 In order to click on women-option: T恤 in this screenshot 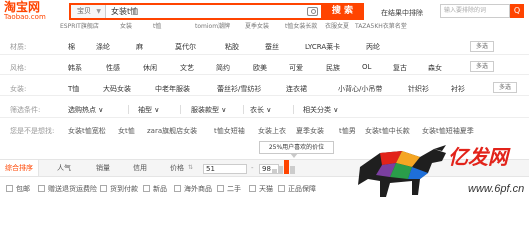, I will do `click(73, 89)`.